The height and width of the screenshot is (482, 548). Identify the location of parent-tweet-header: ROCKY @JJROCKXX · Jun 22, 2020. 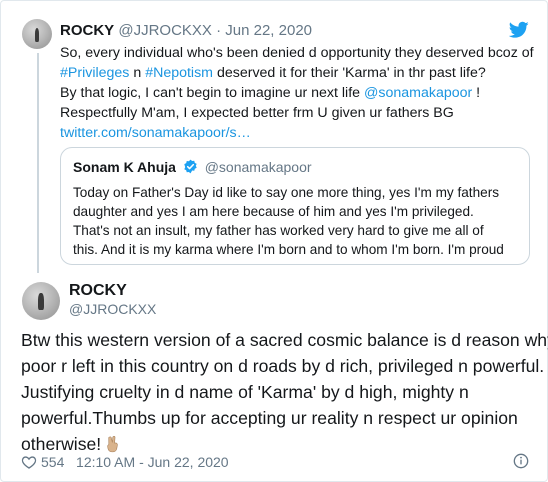
(293, 32).